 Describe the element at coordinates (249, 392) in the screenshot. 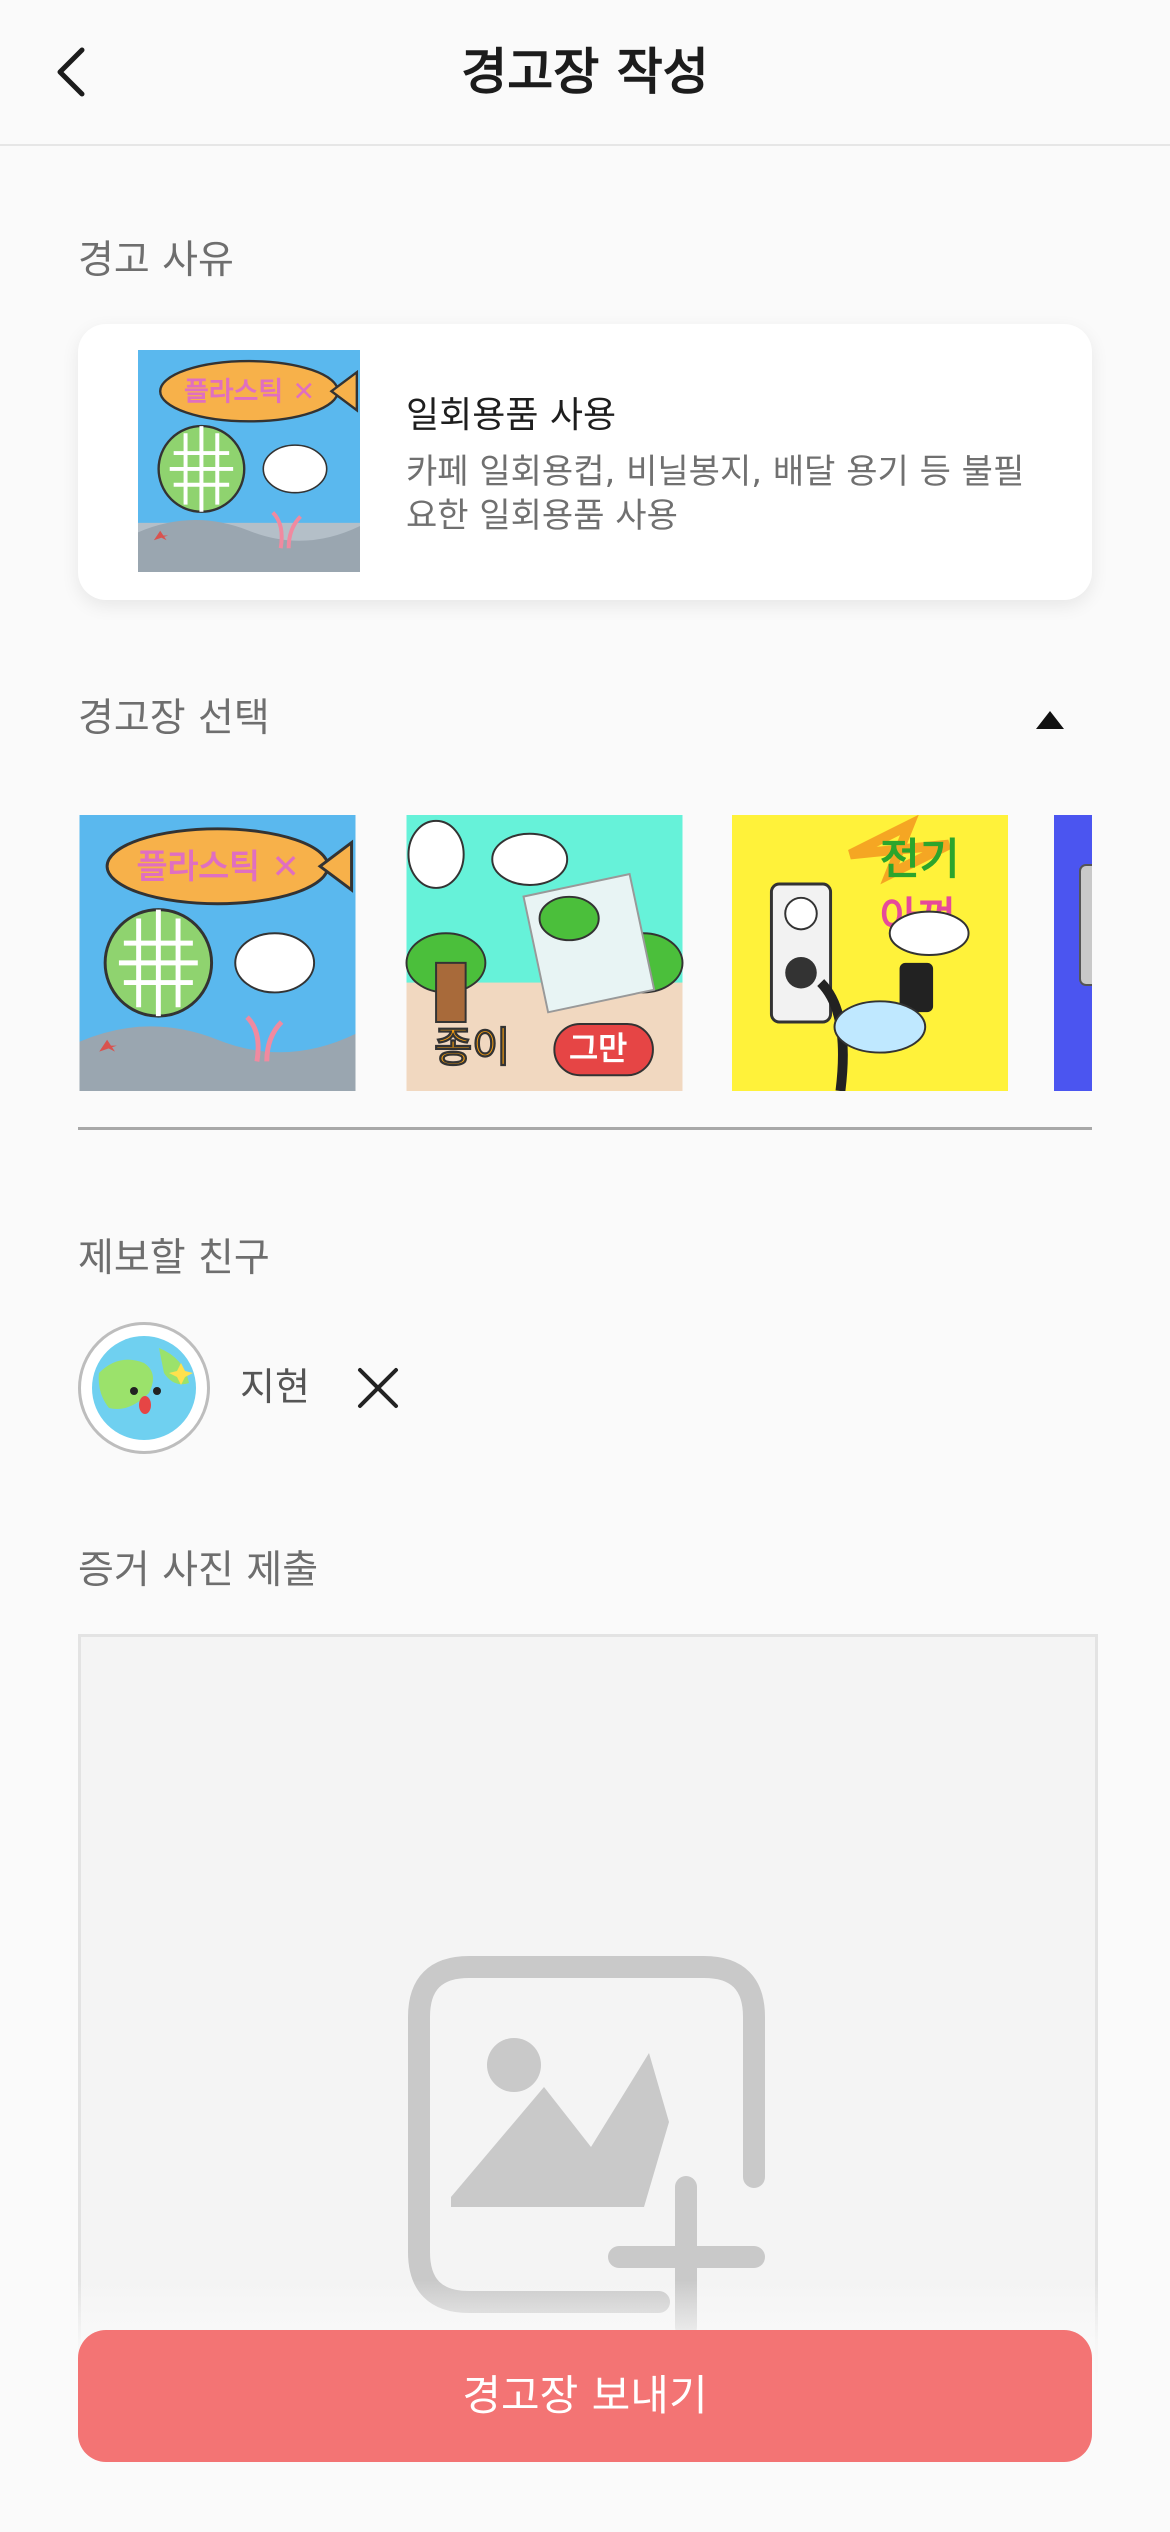

I see `thumb-text: 플라스틱 ✕` at that location.